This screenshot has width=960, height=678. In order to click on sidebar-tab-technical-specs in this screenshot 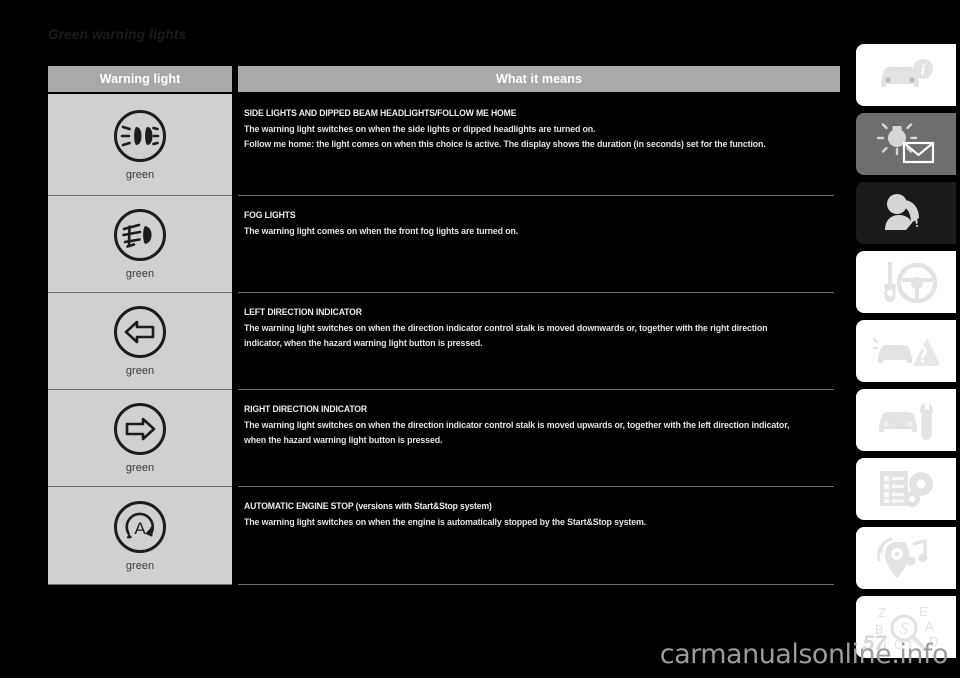, I will do `click(906, 489)`.